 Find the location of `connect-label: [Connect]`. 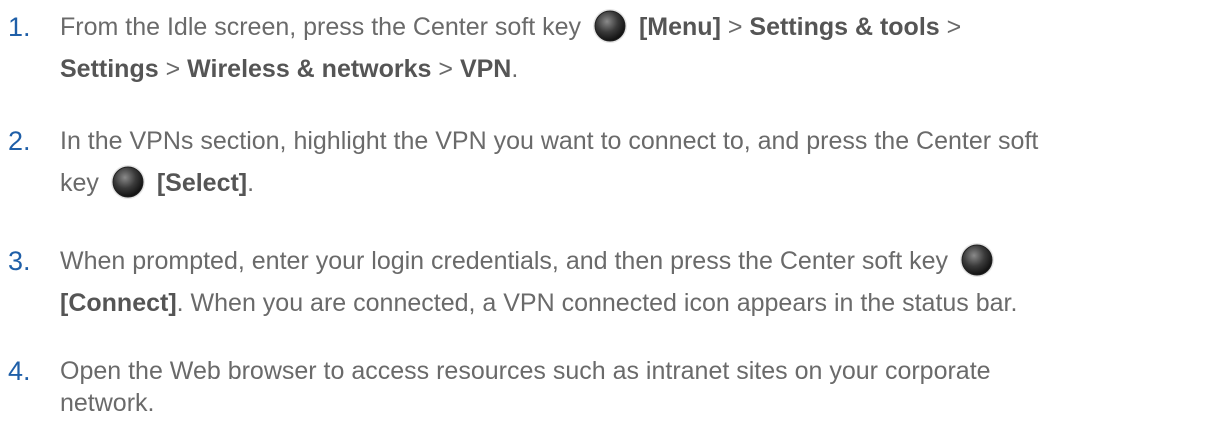

connect-label: [Connect] is located at coordinates (118, 303).